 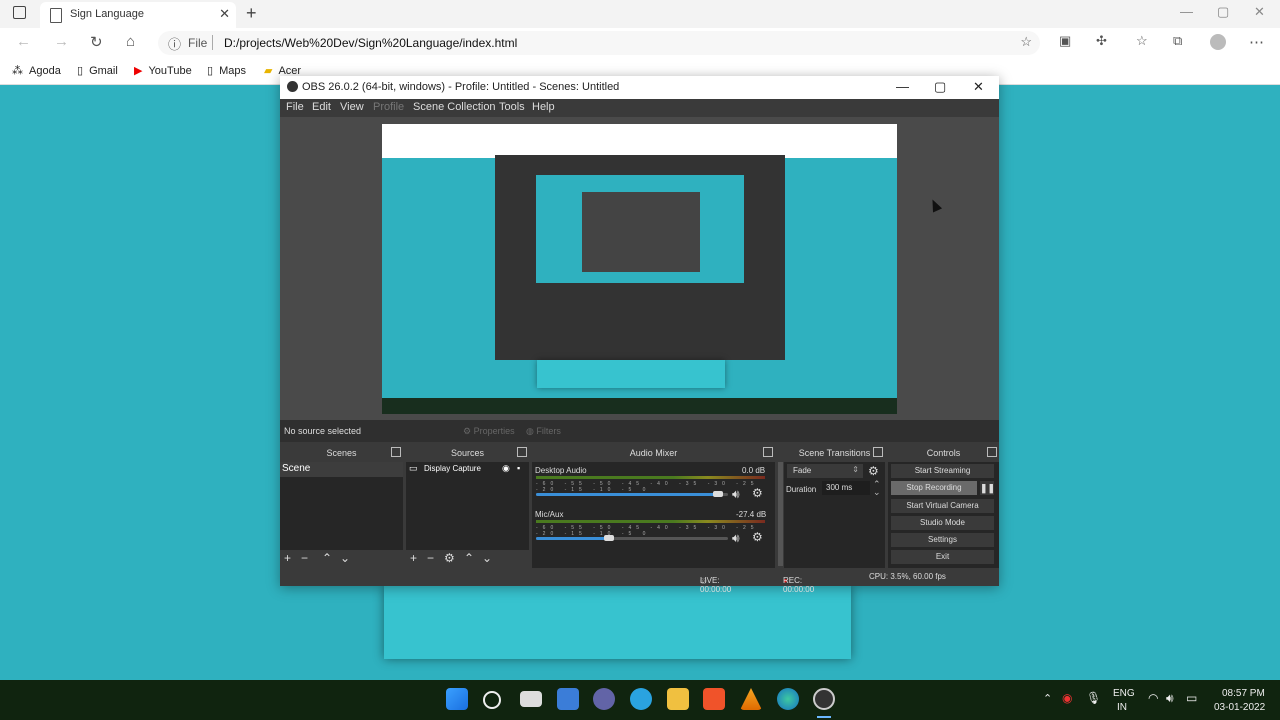 What do you see at coordinates (902, 86) in the screenshot?
I see `obs-minimize-icon: —` at bounding box center [902, 86].